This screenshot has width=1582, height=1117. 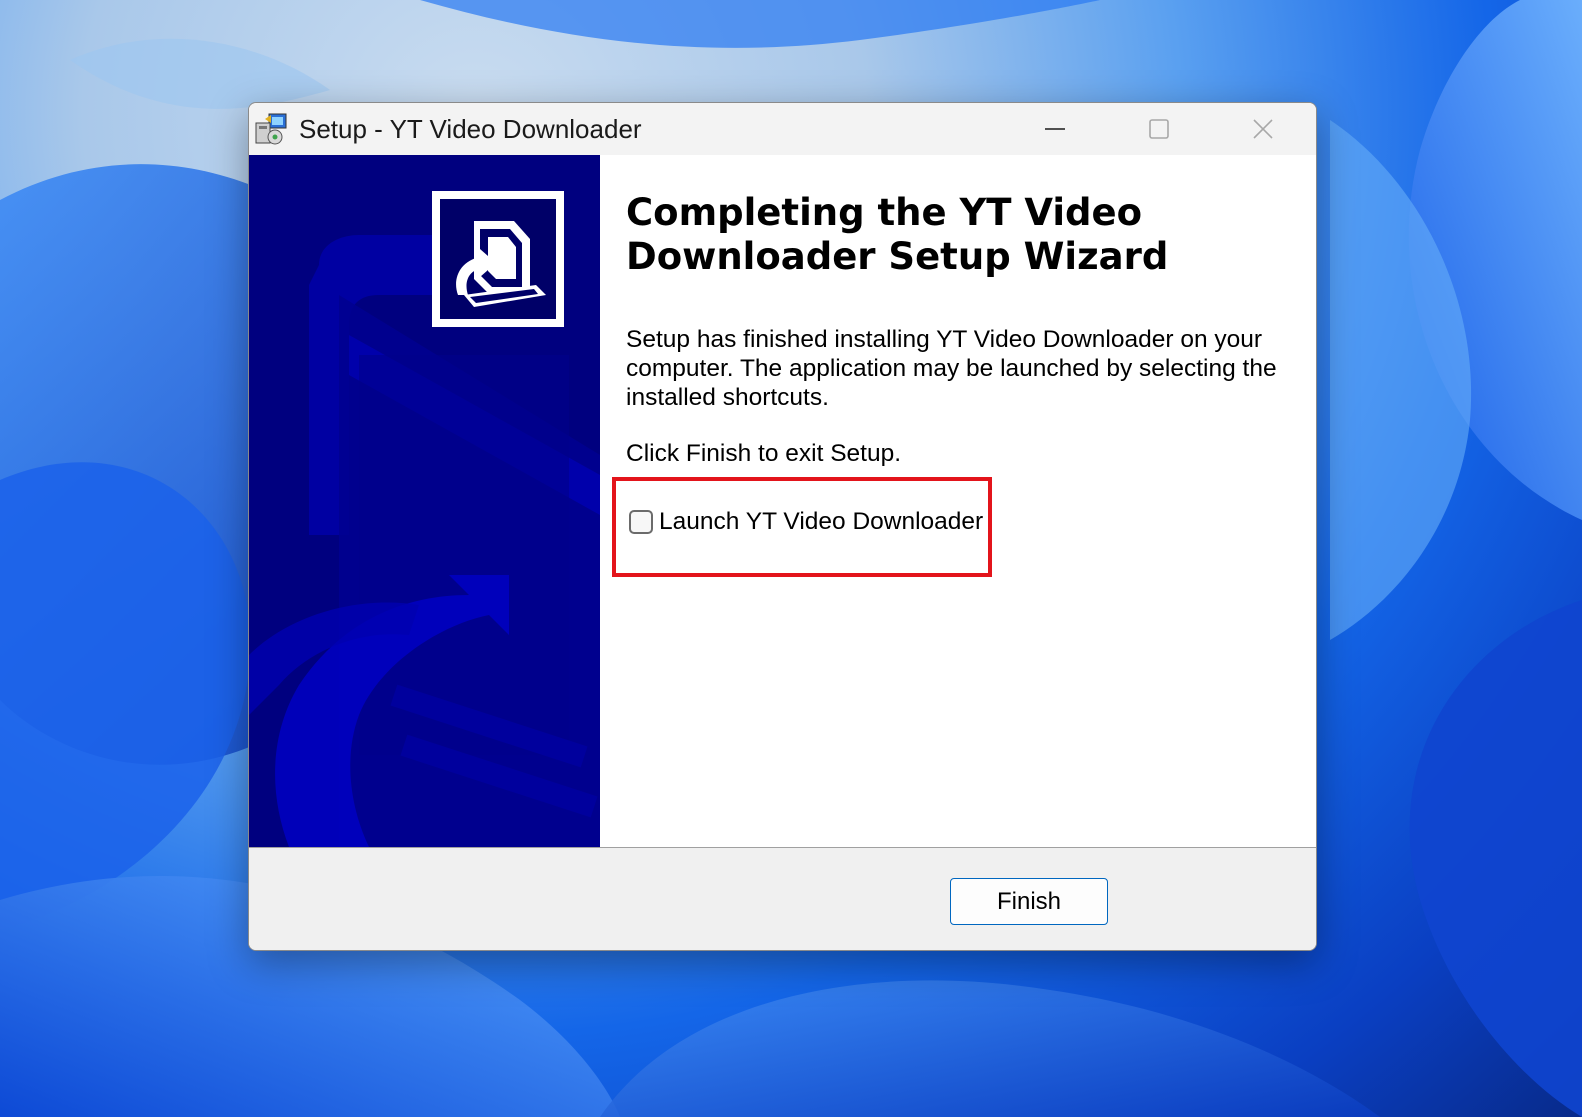 I want to click on installer-logo, so click(x=498, y=259).